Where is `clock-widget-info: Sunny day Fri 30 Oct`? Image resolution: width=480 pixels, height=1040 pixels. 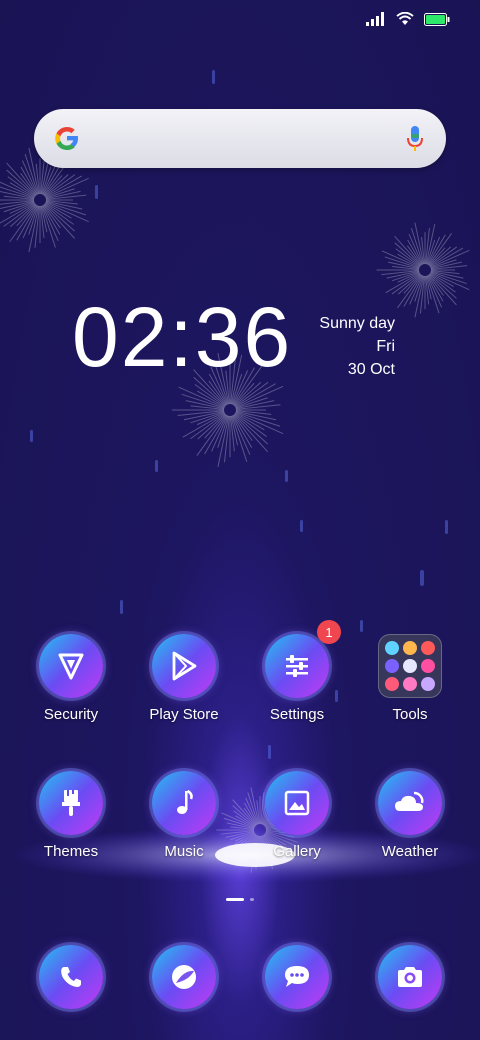
clock-widget-info: Sunny day Fri 30 Oct is located at coordinates (357, 346).